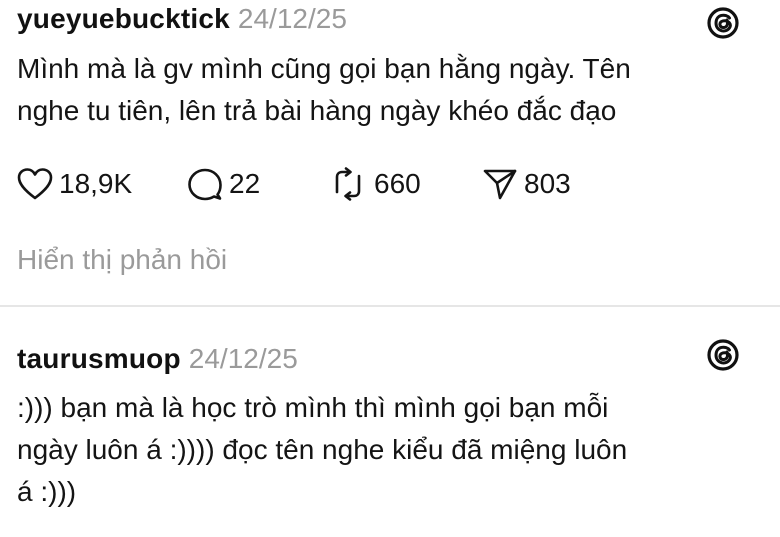 This screenshot has height=537, width=780. What do you see at coordinates (47, 491) in the screenshot?
I see `post-text-line: á :)))` at bounding box center [47, 491].